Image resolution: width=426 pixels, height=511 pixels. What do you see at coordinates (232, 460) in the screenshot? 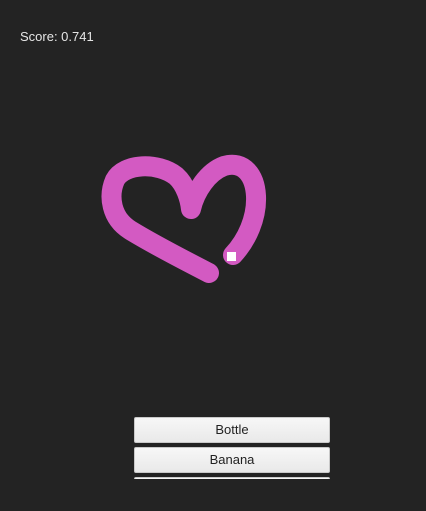
I see `answer-button-banana: Banana` at bounding box center [232, 460].